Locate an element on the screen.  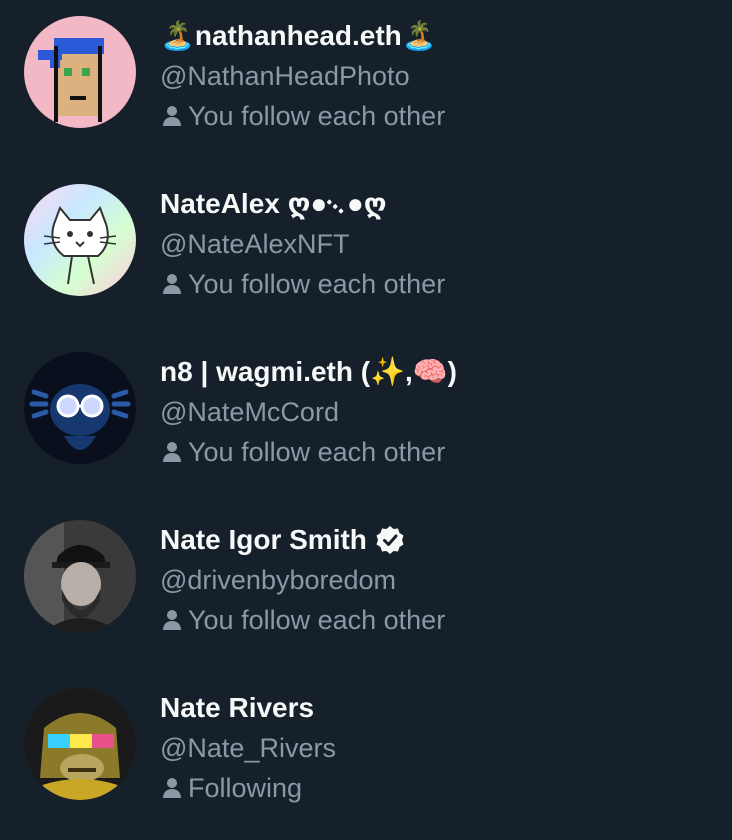
ape-avatar-icon is located at coordinates (80, 744).